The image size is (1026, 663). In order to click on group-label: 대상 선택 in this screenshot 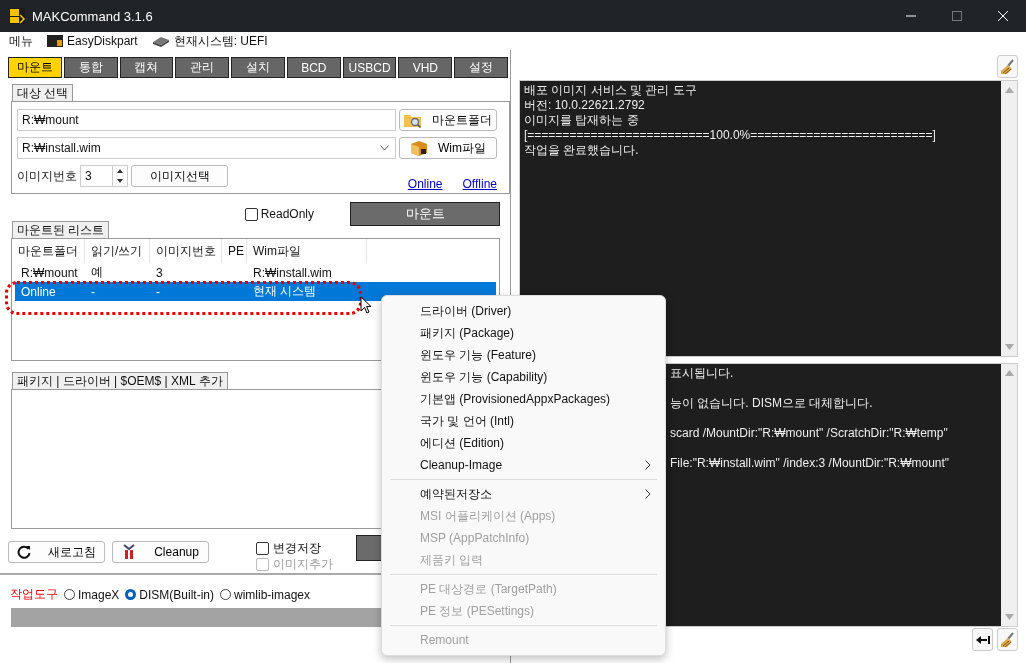, I will do `click(43, 92)`.